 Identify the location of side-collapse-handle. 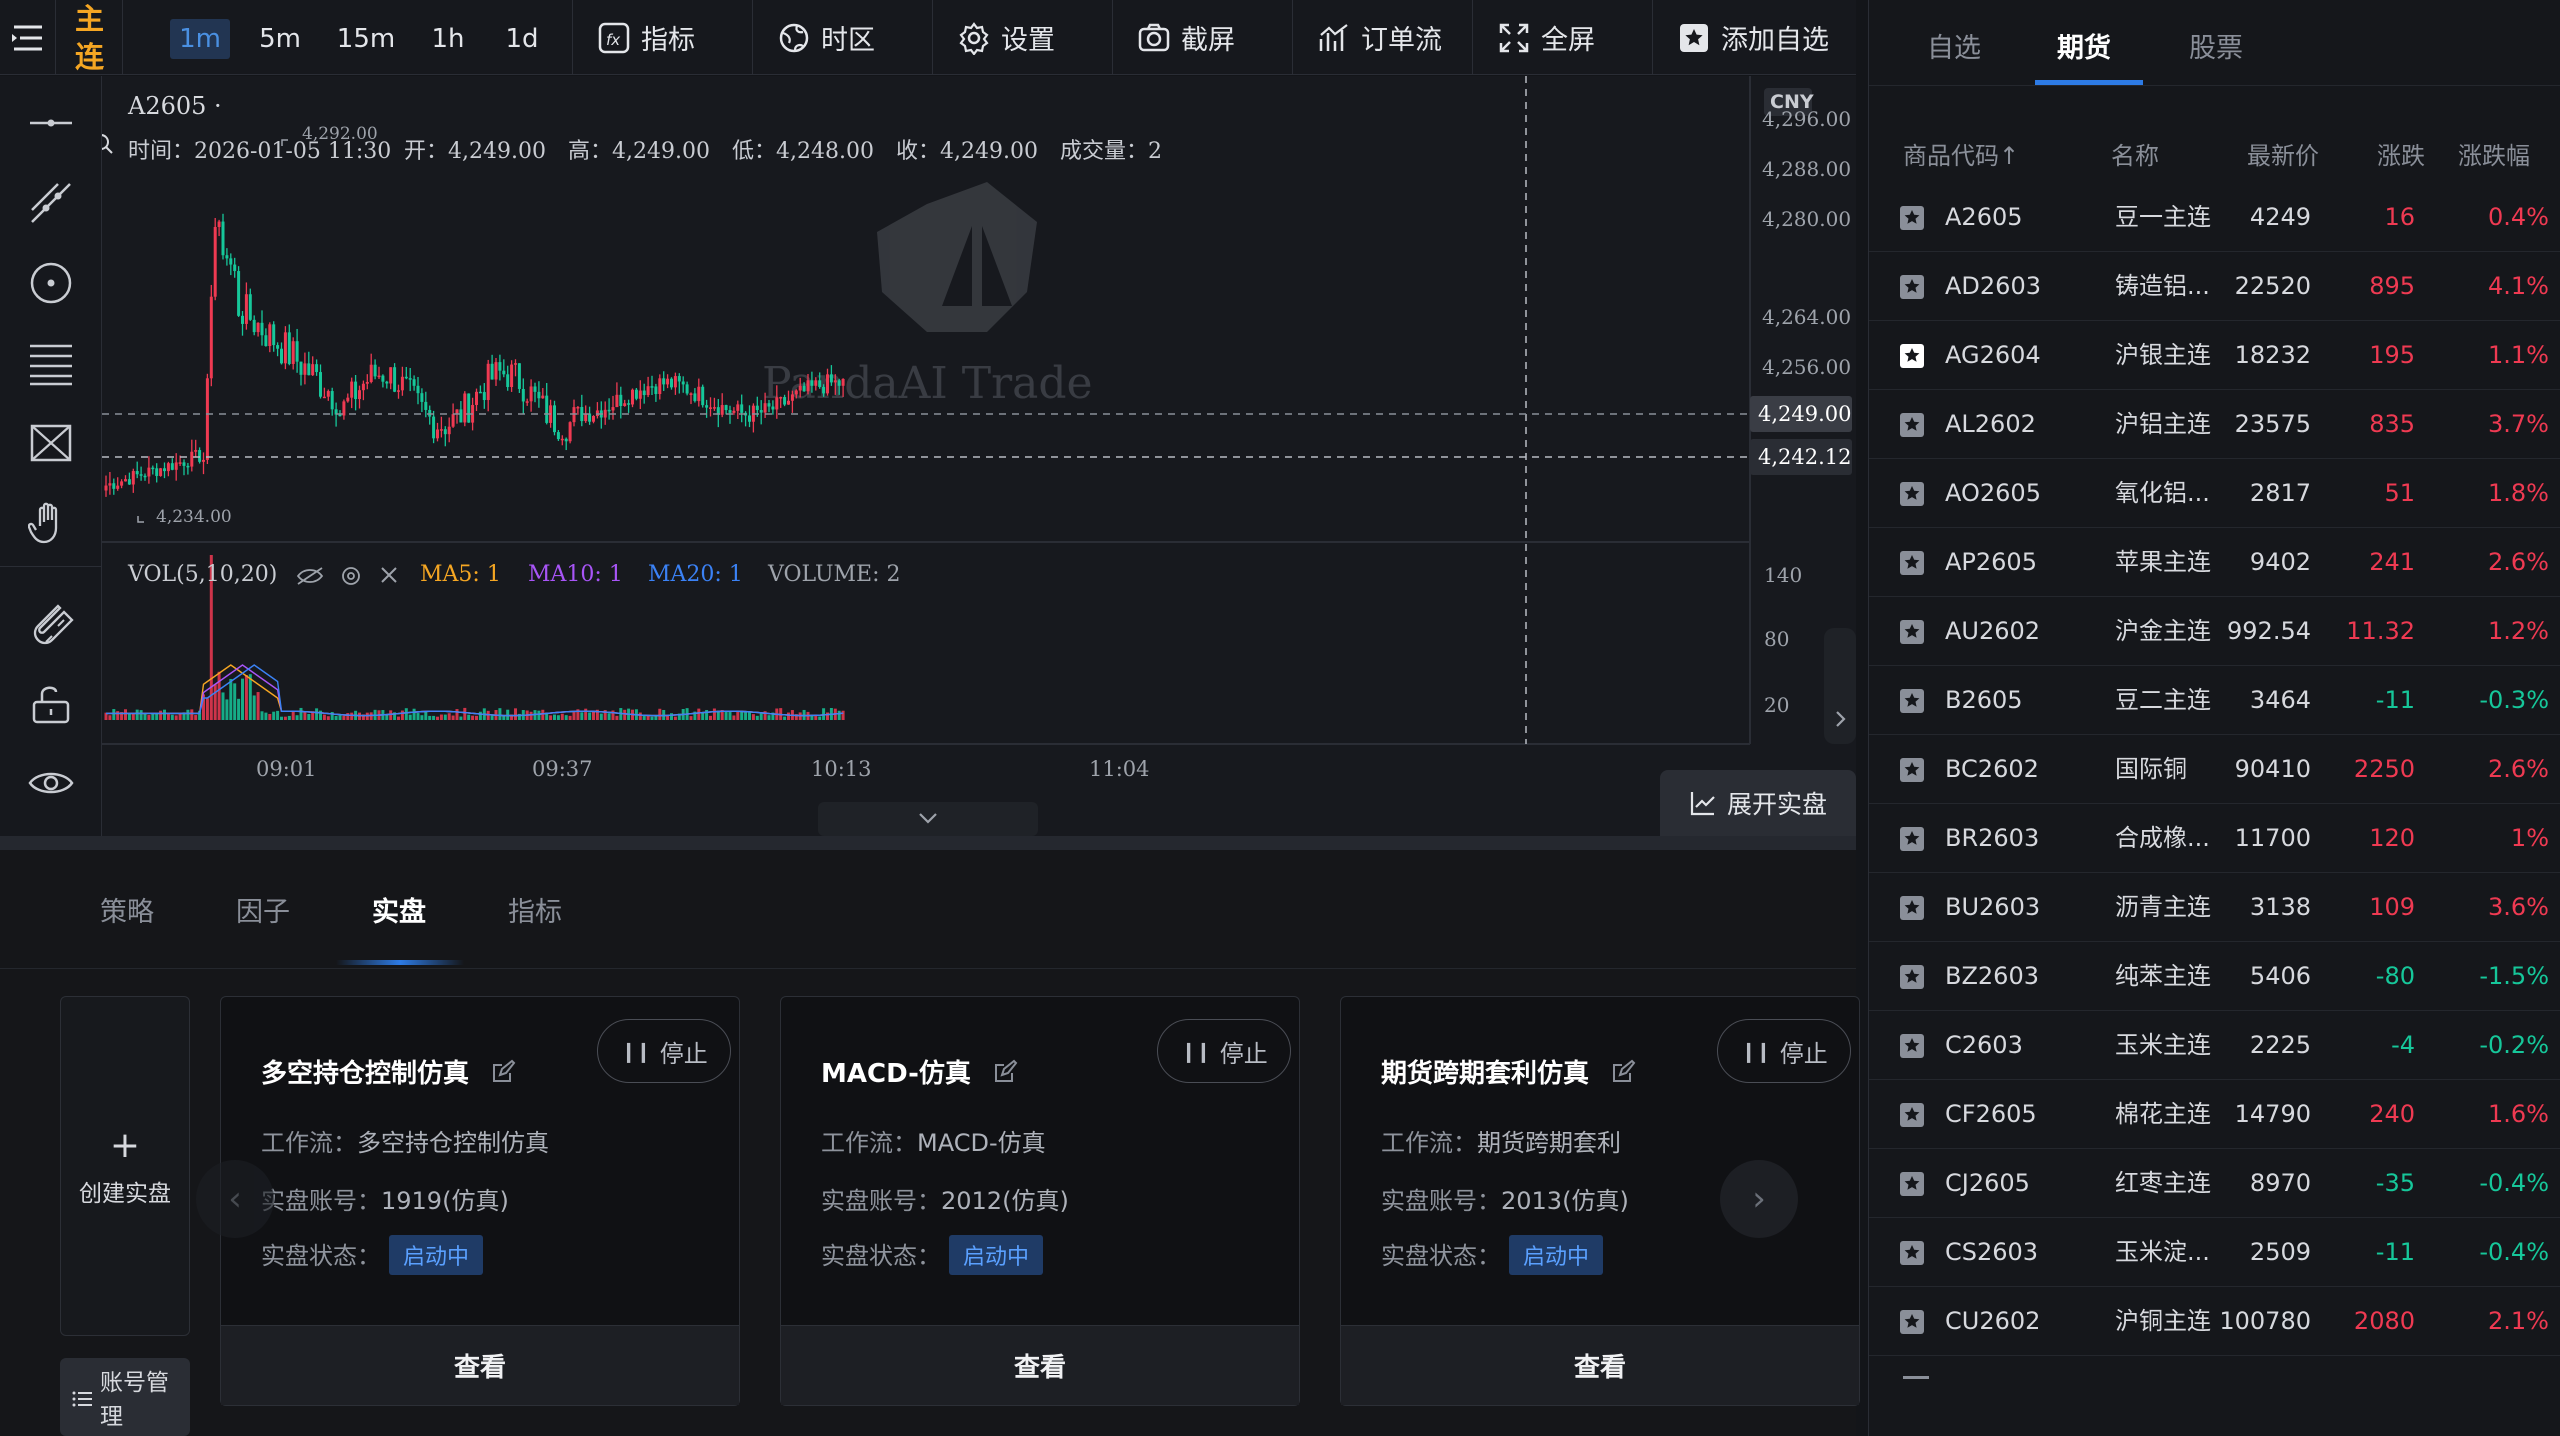
(1840, 686).